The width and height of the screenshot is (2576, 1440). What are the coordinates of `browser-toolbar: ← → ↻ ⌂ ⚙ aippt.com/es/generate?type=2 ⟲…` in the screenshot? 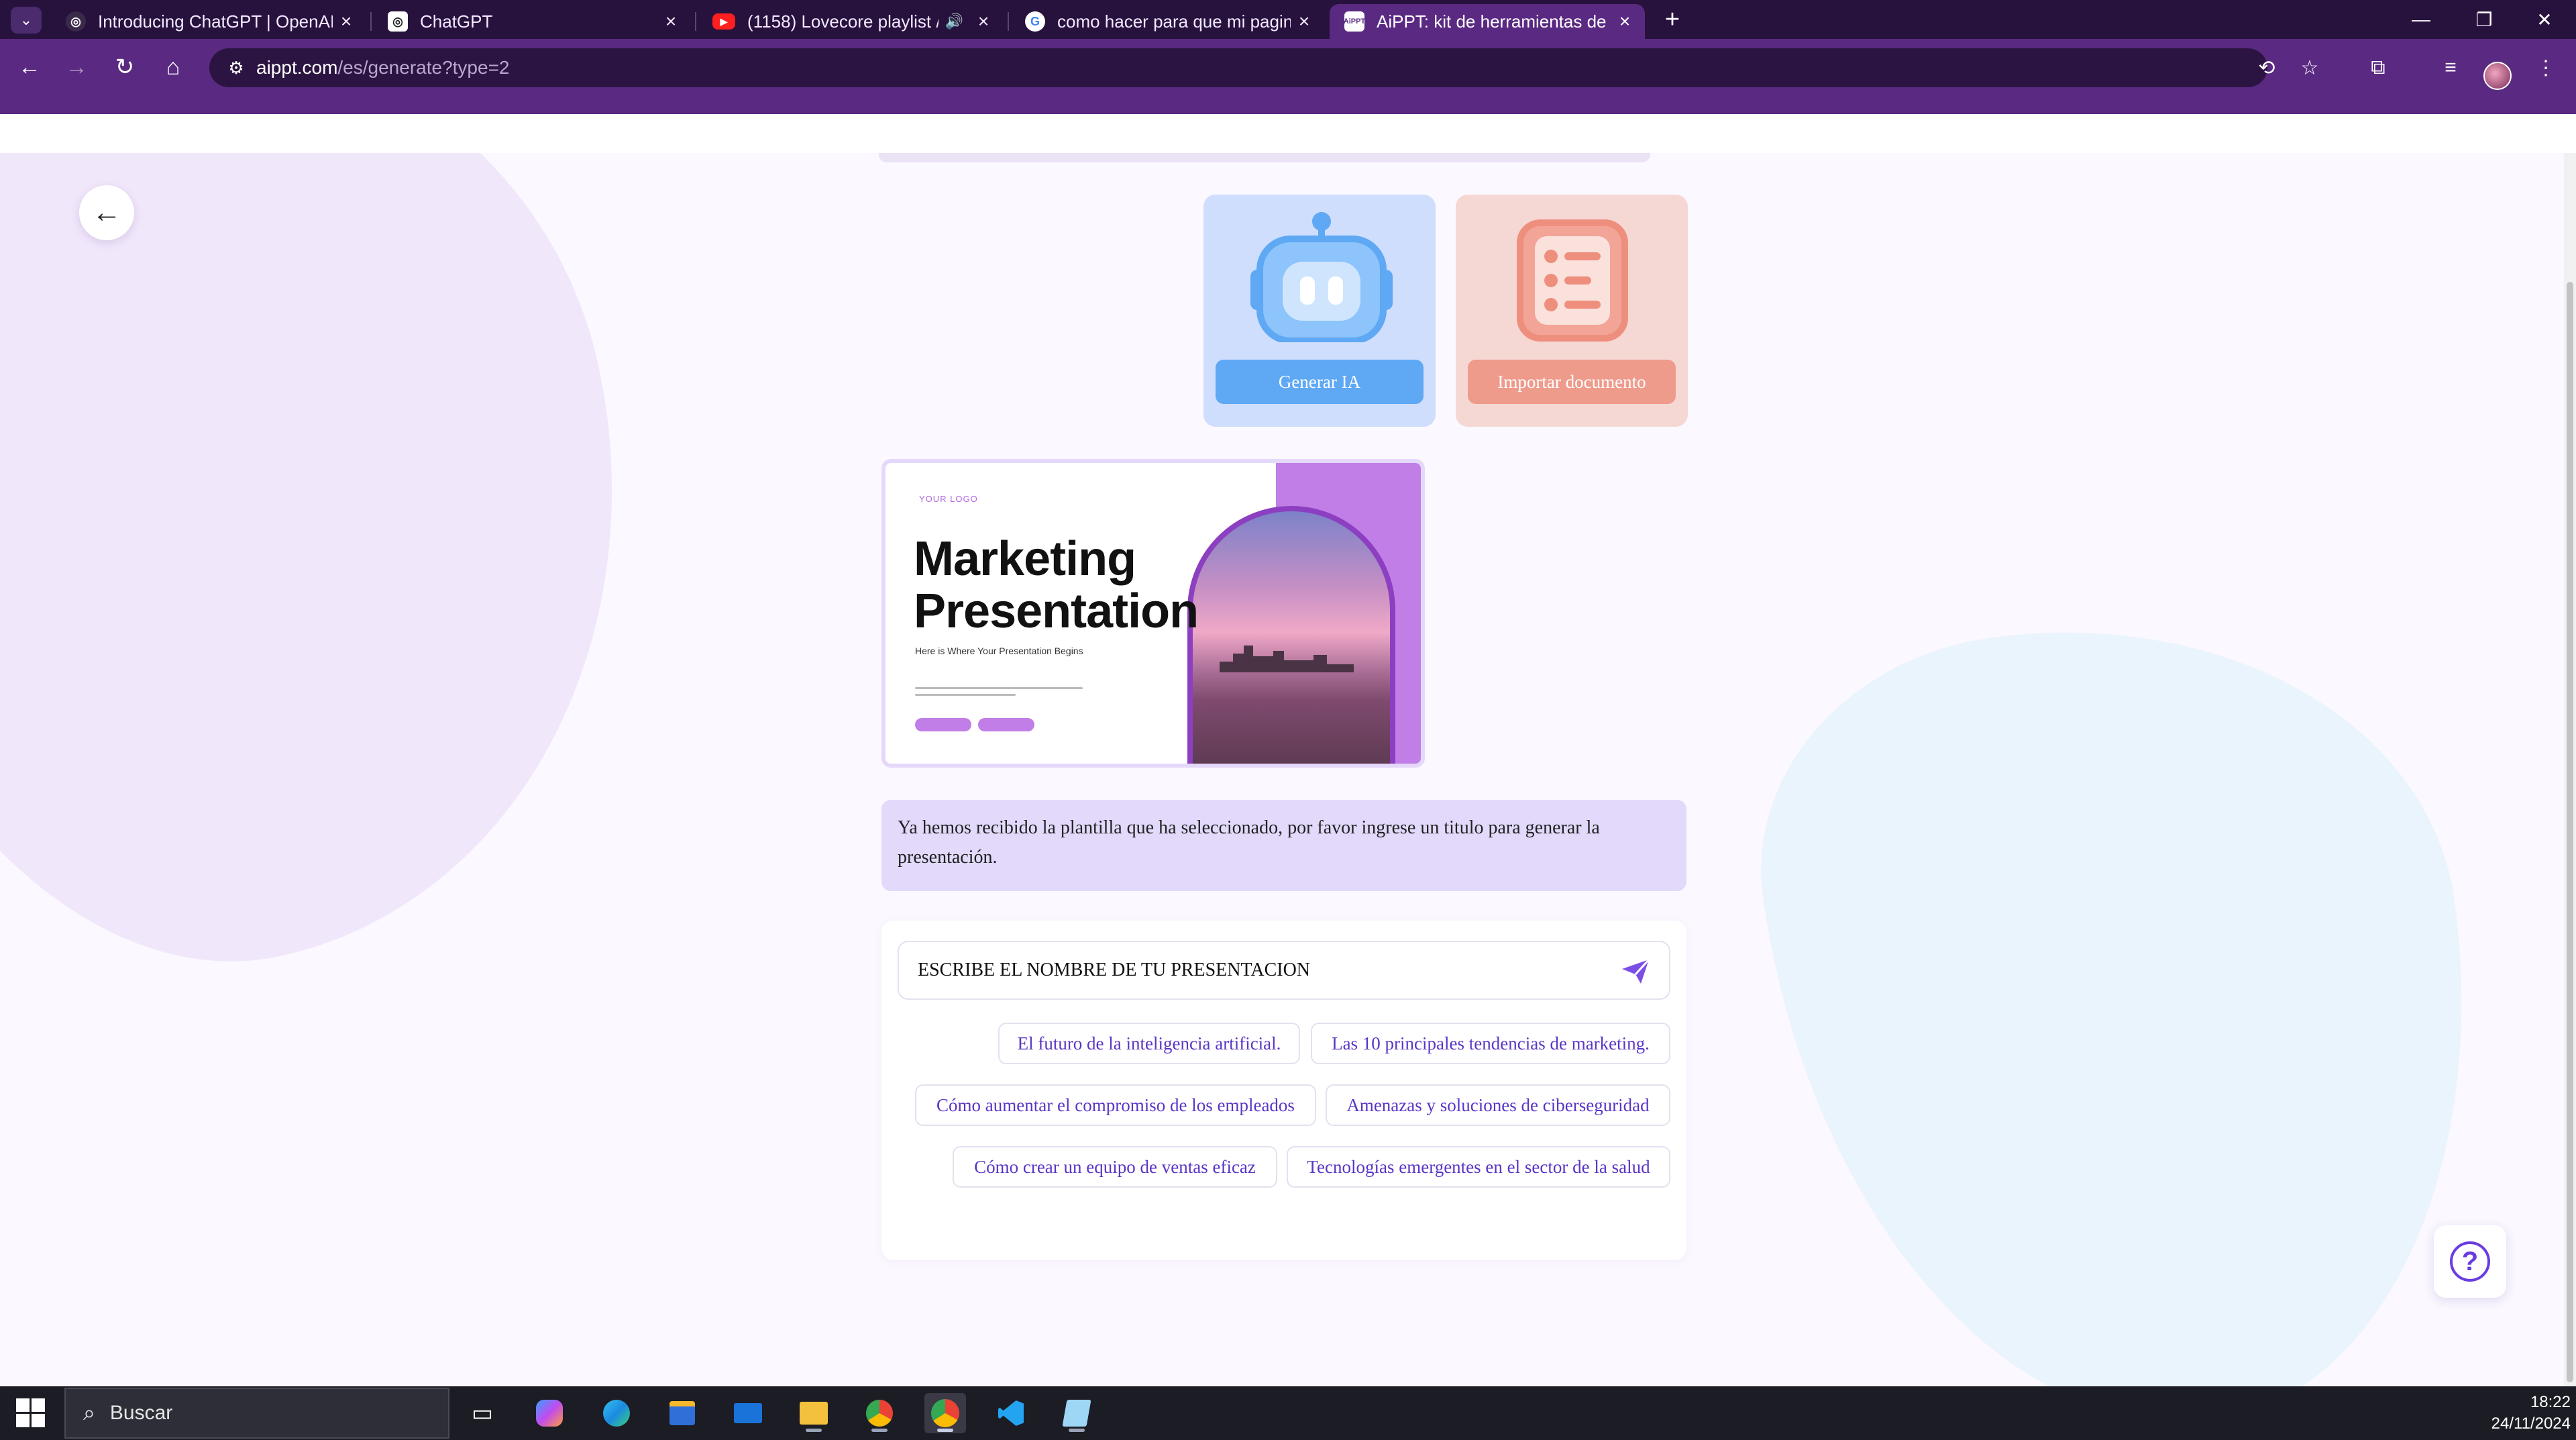 It's located at (1288, 94).